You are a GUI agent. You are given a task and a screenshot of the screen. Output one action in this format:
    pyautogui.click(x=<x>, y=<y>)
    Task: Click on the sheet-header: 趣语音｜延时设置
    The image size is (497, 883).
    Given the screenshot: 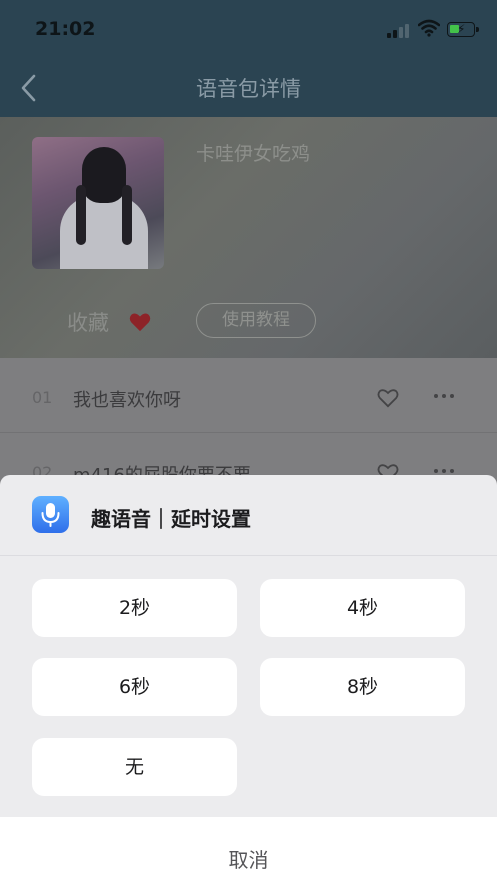 What is the action you would take?
    pyautogui.click(x=248, y=515)
    